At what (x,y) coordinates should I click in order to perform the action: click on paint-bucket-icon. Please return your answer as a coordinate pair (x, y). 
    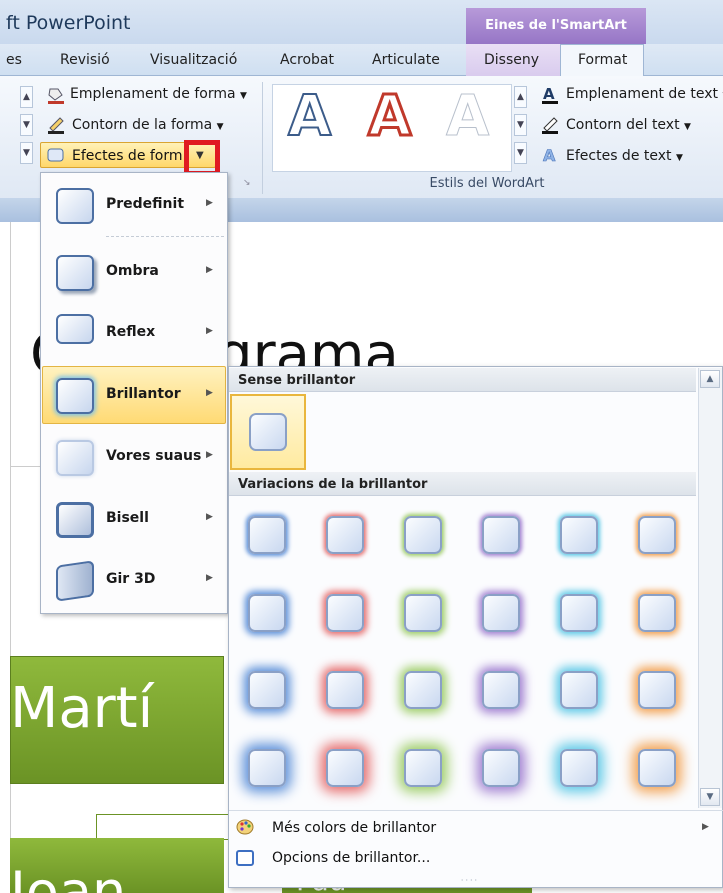
    Looking at the image, I should click on (56, 96).